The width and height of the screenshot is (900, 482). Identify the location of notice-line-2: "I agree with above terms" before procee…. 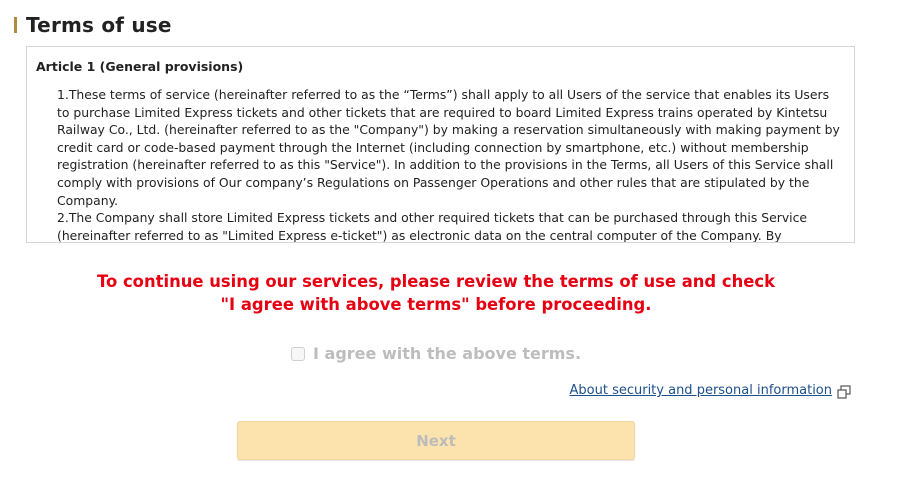
(436, 304).